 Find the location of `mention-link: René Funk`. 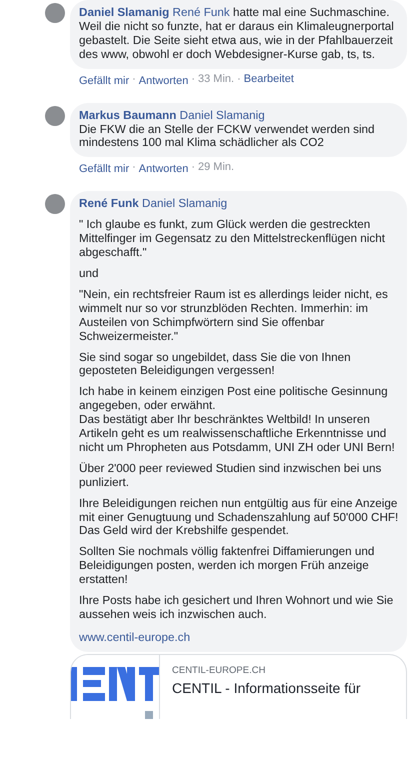

mention-link: René Funk is located at coordinates (201, 12).